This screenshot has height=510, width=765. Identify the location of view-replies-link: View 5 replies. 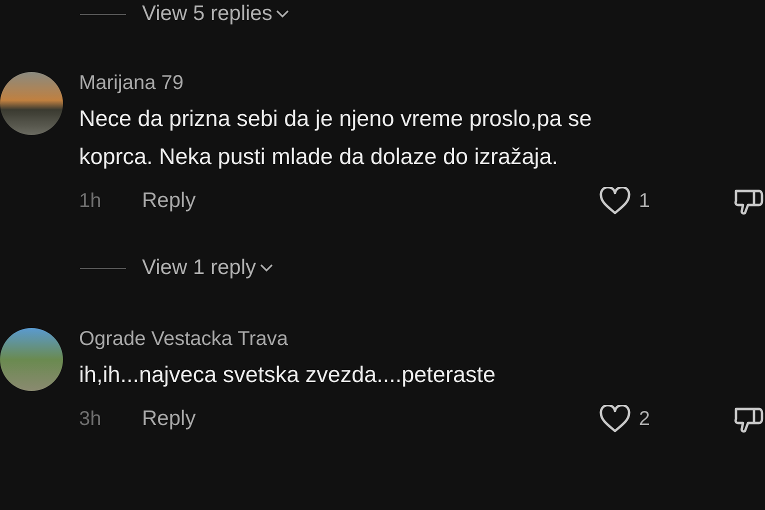
(216, 15).